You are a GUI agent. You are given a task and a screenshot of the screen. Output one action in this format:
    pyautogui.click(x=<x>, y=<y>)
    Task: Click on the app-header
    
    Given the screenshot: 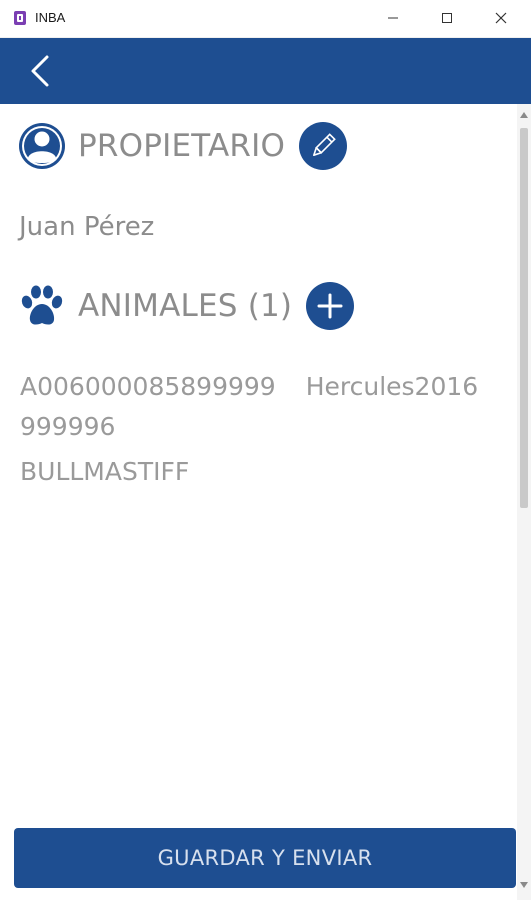 What is the action you would take?
    pyautogui.click(x=265, y=71)
    